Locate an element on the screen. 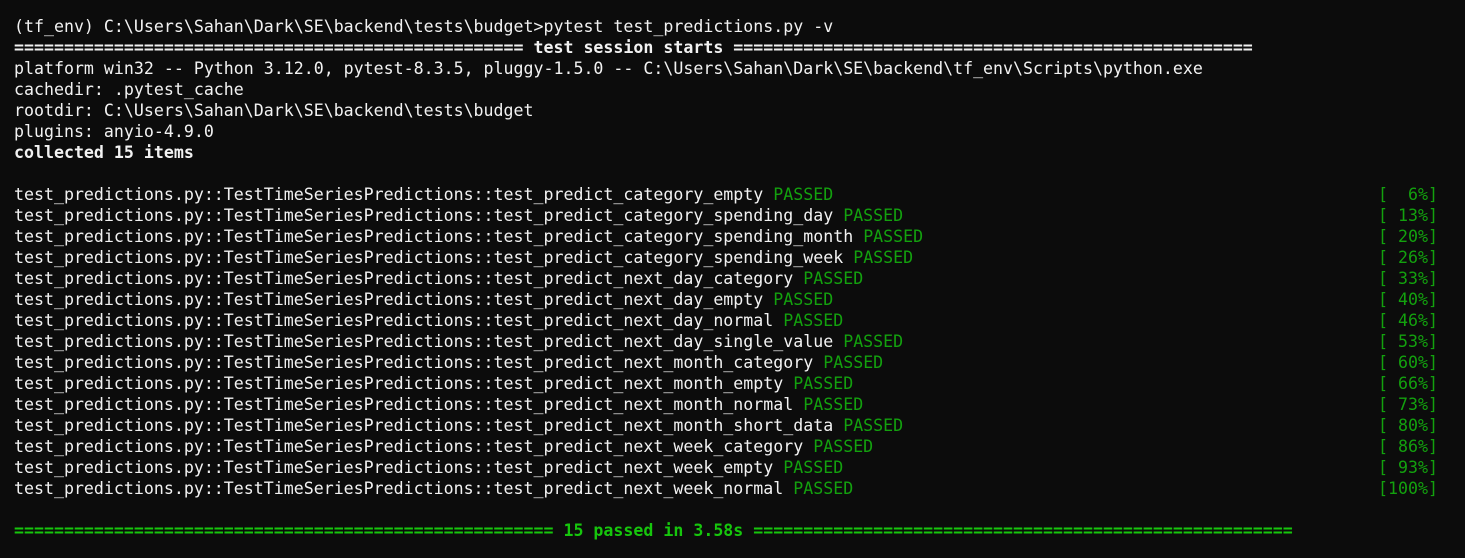 The width and height of the screenshot is (1465, 558). test-progress: [100%] is located at coordinates (1408, 488).